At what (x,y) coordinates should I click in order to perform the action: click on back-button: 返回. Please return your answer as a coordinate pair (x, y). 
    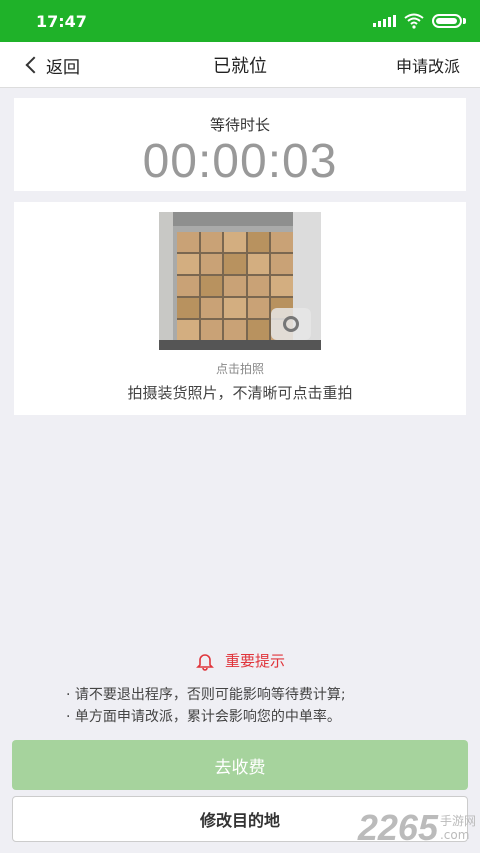
    Looking at the image, I should click on (52, 65).